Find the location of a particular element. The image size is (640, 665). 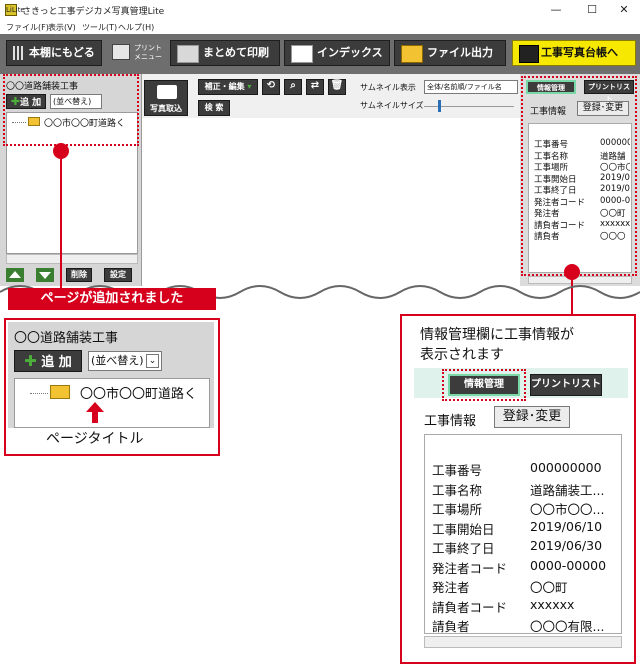

index-icon is located at coordinates (302, 54).